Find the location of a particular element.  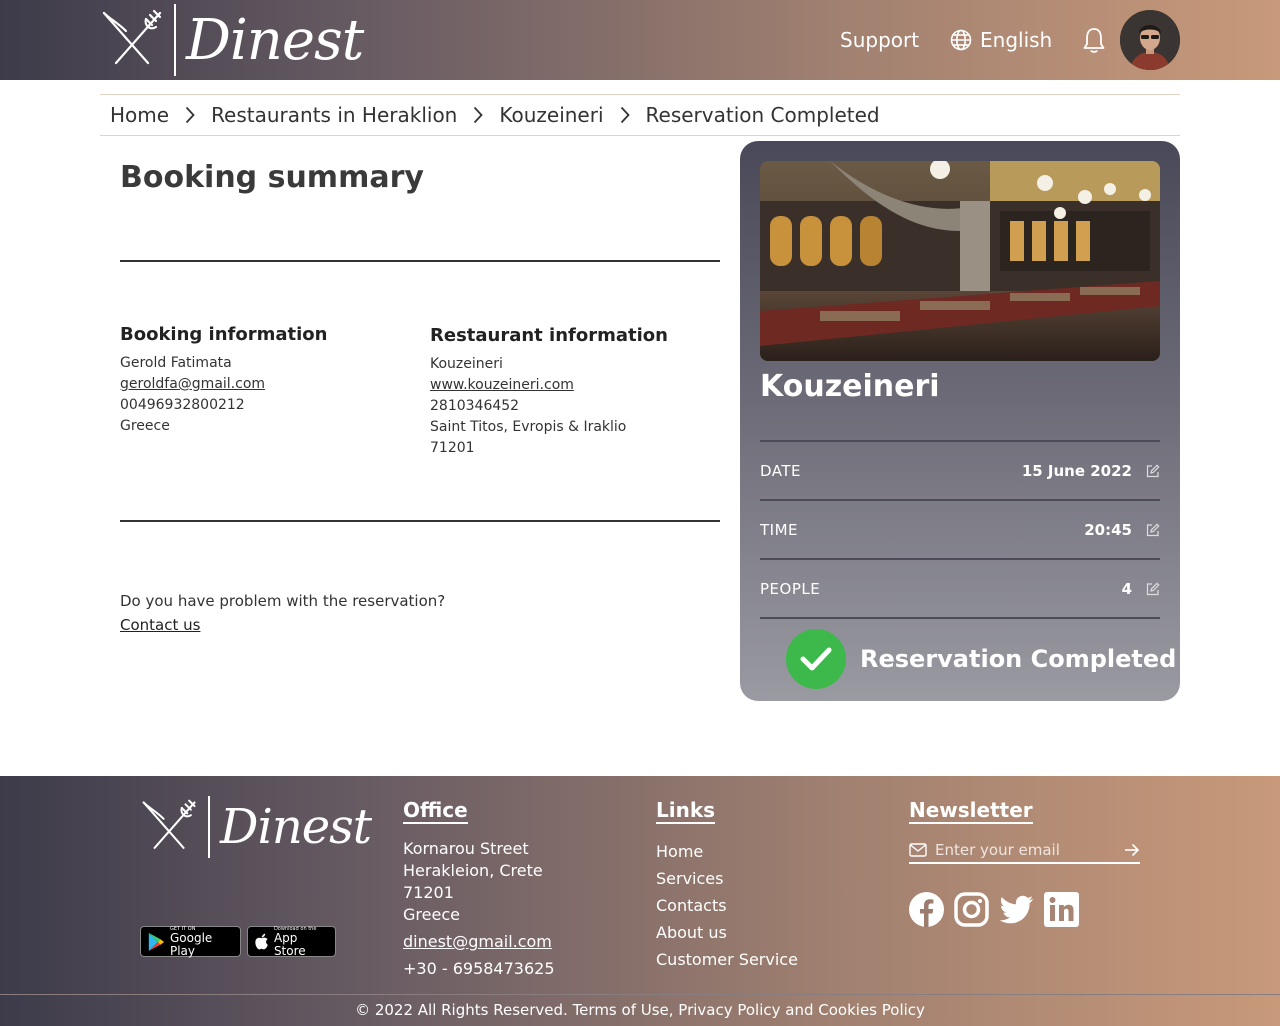

footer-logo: Dinest is located at coordinates (256, 827).